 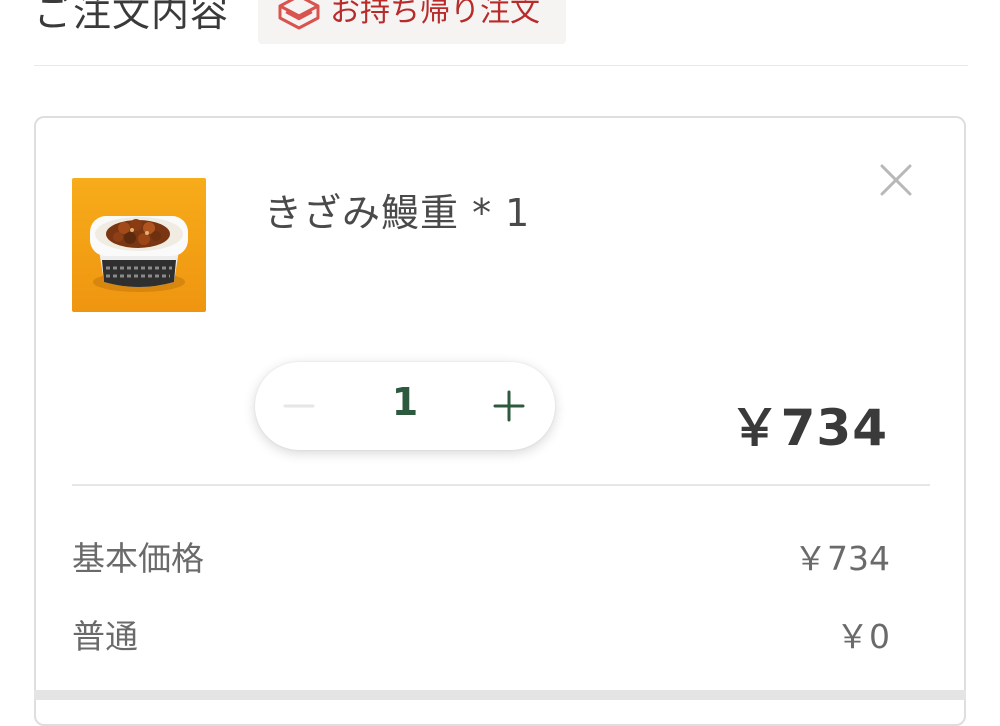 I want to click on remove-item-button, so click(x=896, y=180).